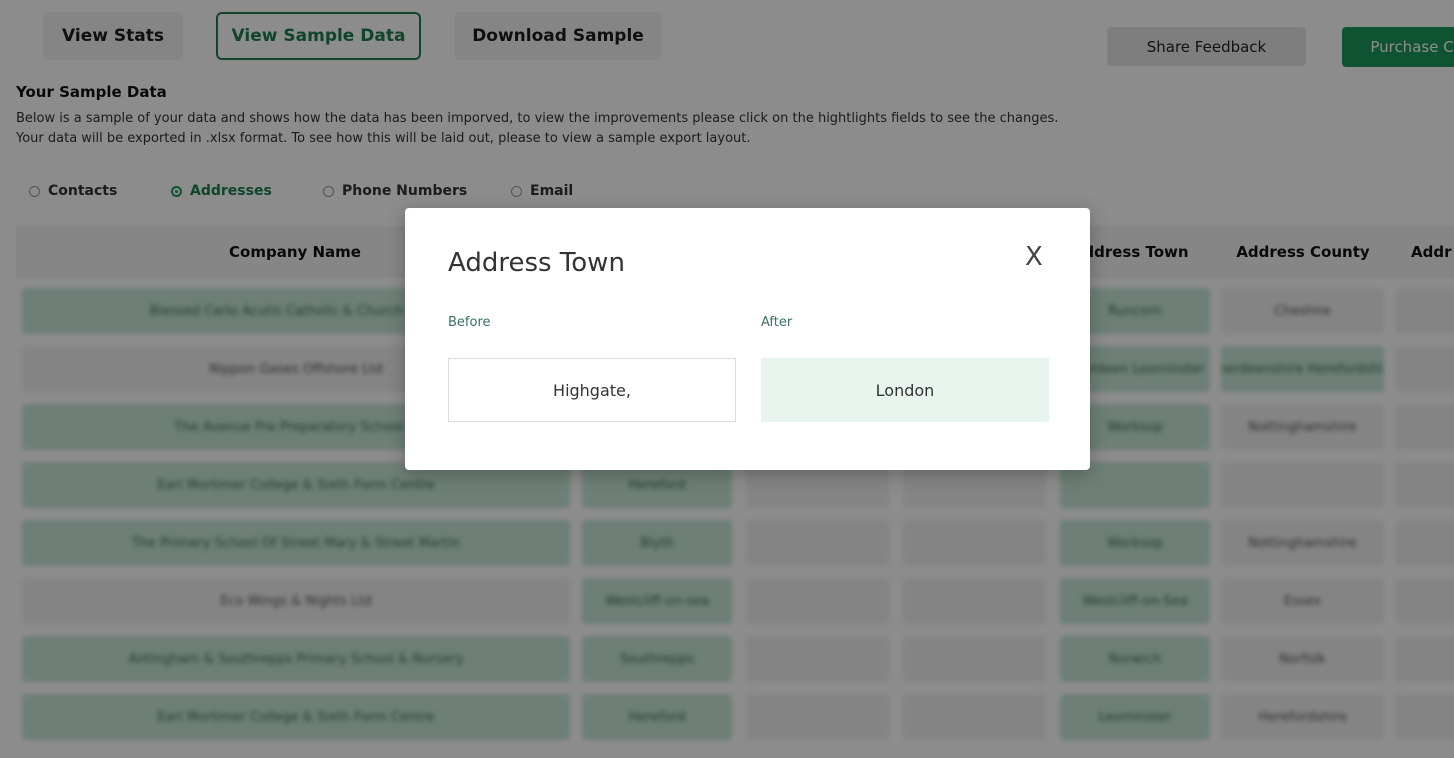 This screenshot has height=758, width=1454. What do you see at coordinates (592, 390) in the screenshot?
I see `before-value: Highgate,` at bounding box center [592, 390].